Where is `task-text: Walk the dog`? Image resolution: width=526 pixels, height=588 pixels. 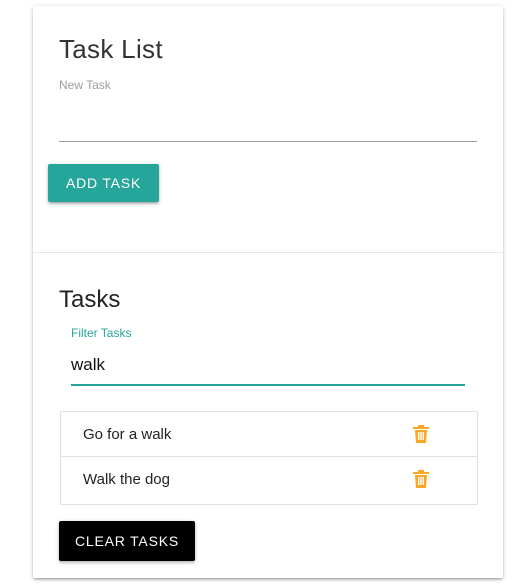
task-text: Walk the dog is located at coordinates (126, 479).